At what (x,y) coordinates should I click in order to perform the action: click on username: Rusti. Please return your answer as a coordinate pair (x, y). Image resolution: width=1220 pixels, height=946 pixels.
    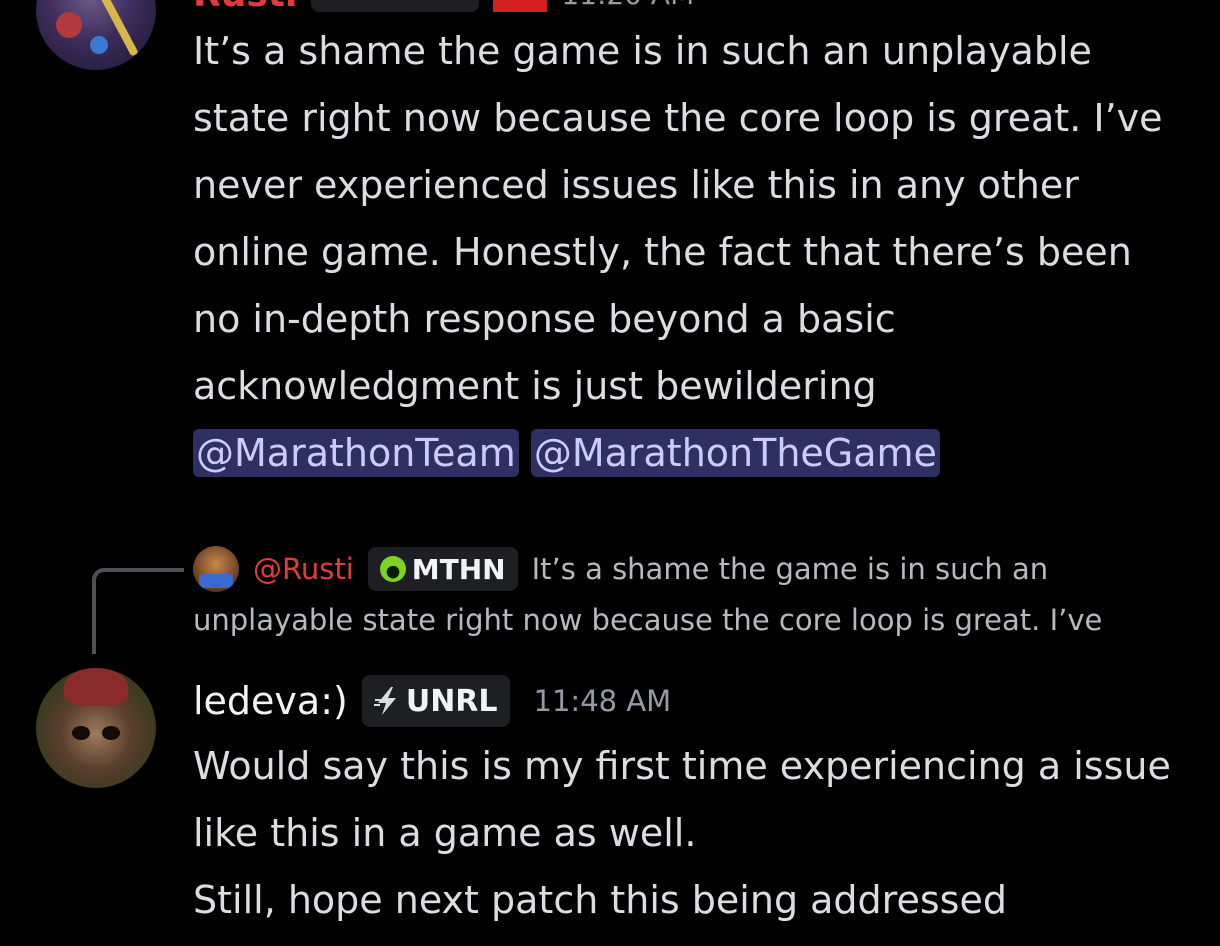
    Looking at the image, I should click on (245, 6).